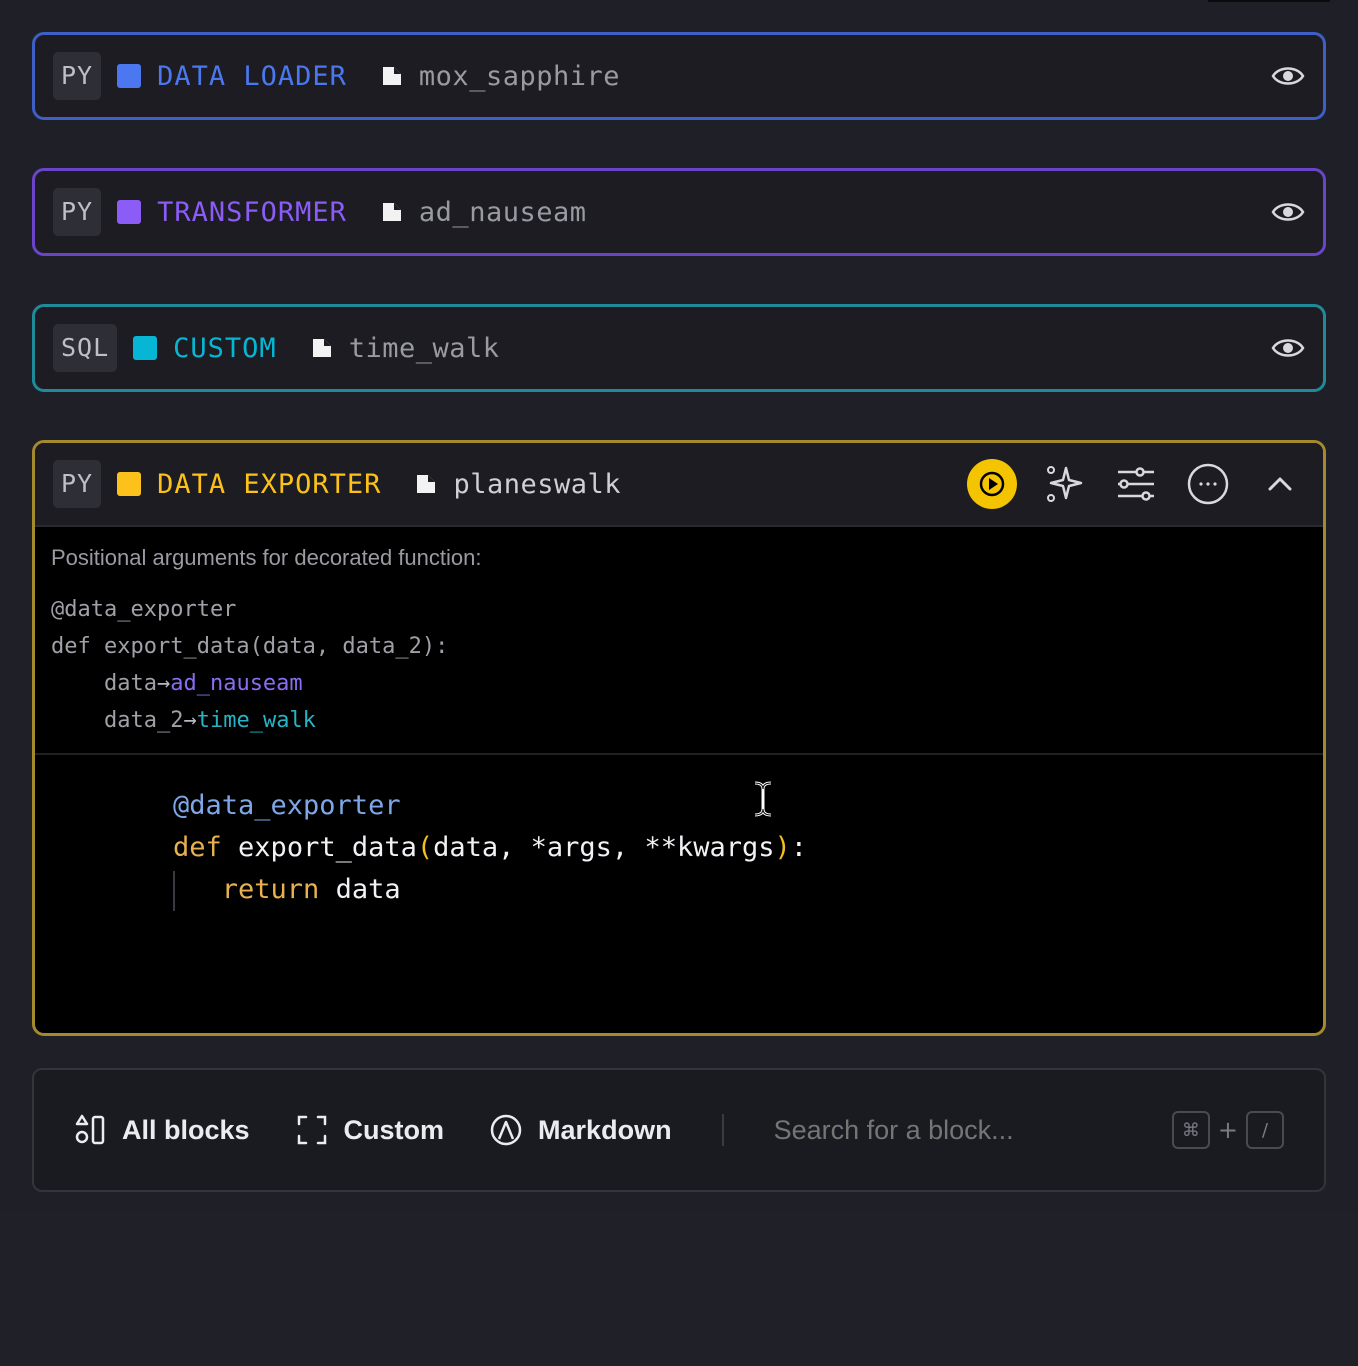 This screenshot has height=1366, width=1358. I want to click on markdown-block-button: Markdown, so click(581, 1130).